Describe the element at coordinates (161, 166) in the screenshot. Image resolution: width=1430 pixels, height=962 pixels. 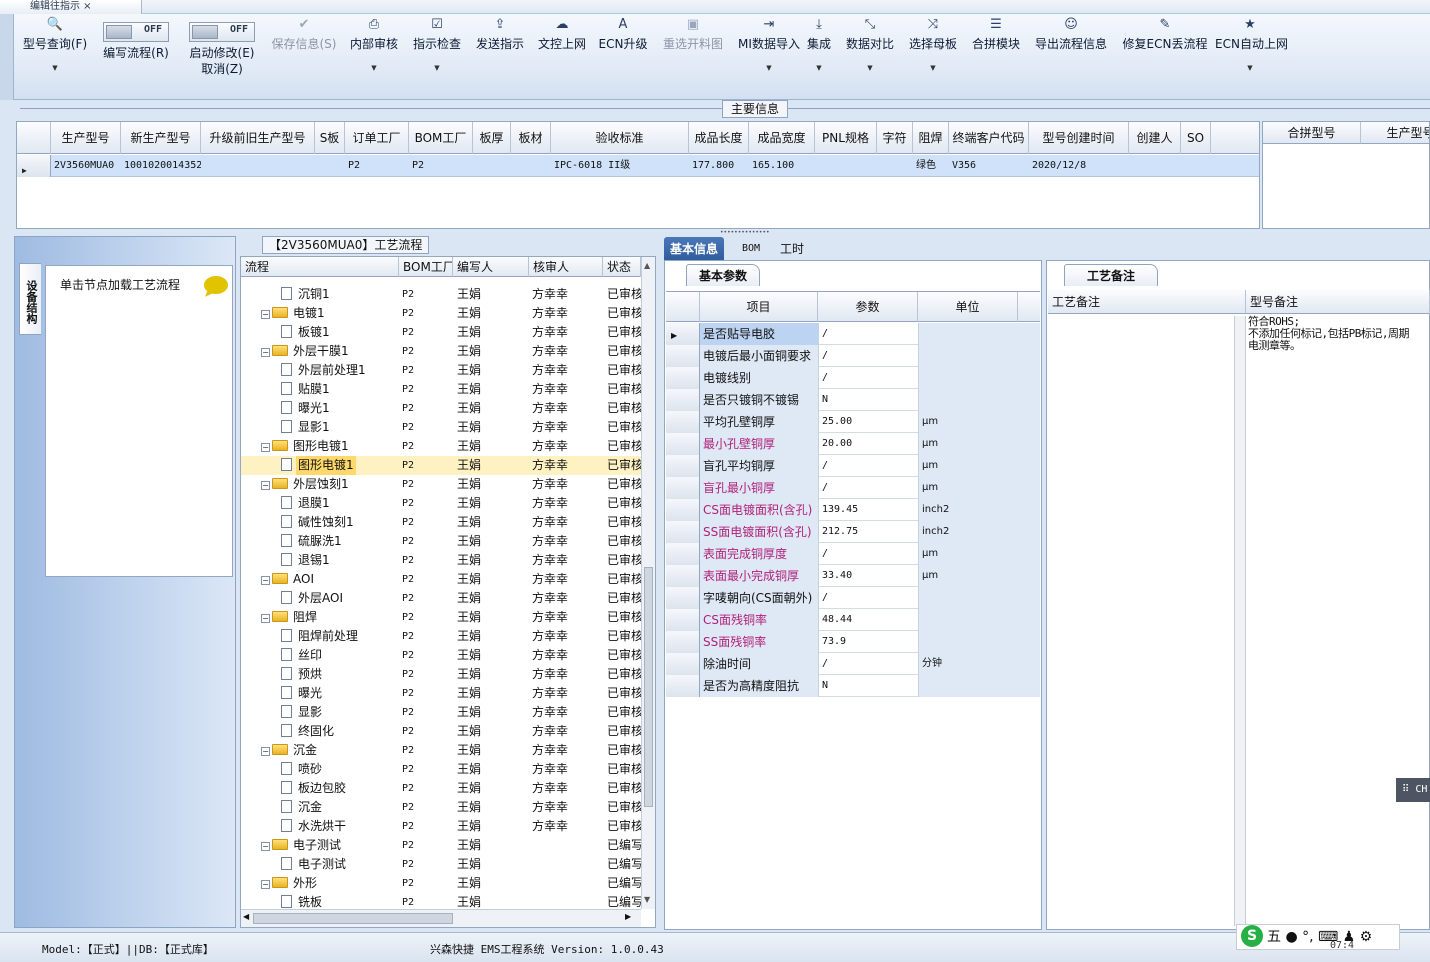
I see `main-cell-1: 10010200143522` at that location.